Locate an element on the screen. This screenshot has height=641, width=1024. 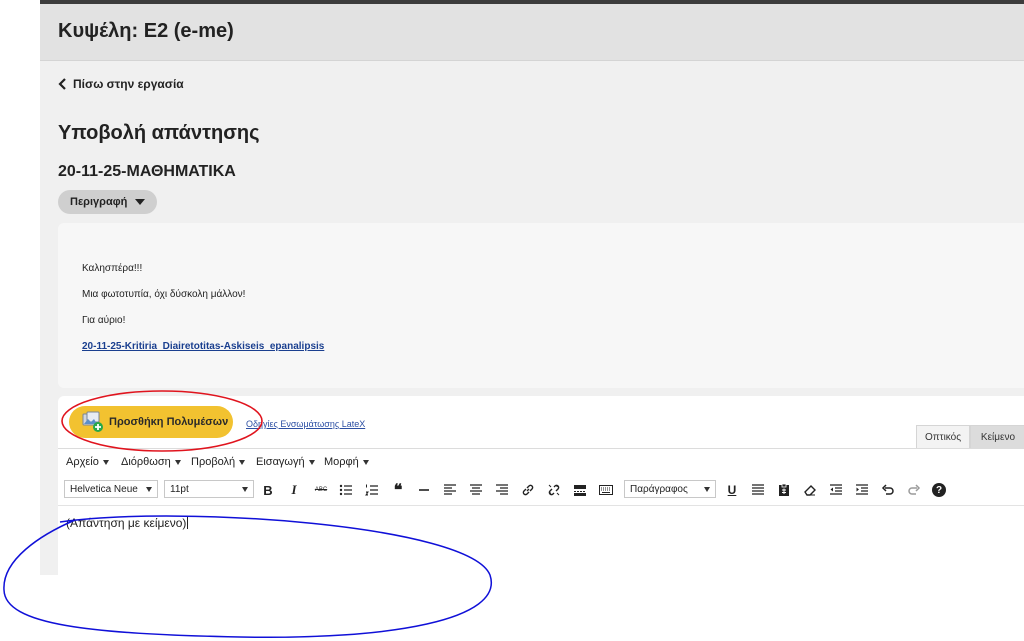
block-format-select: Παράγραφος is located at coordinates (670, 489).